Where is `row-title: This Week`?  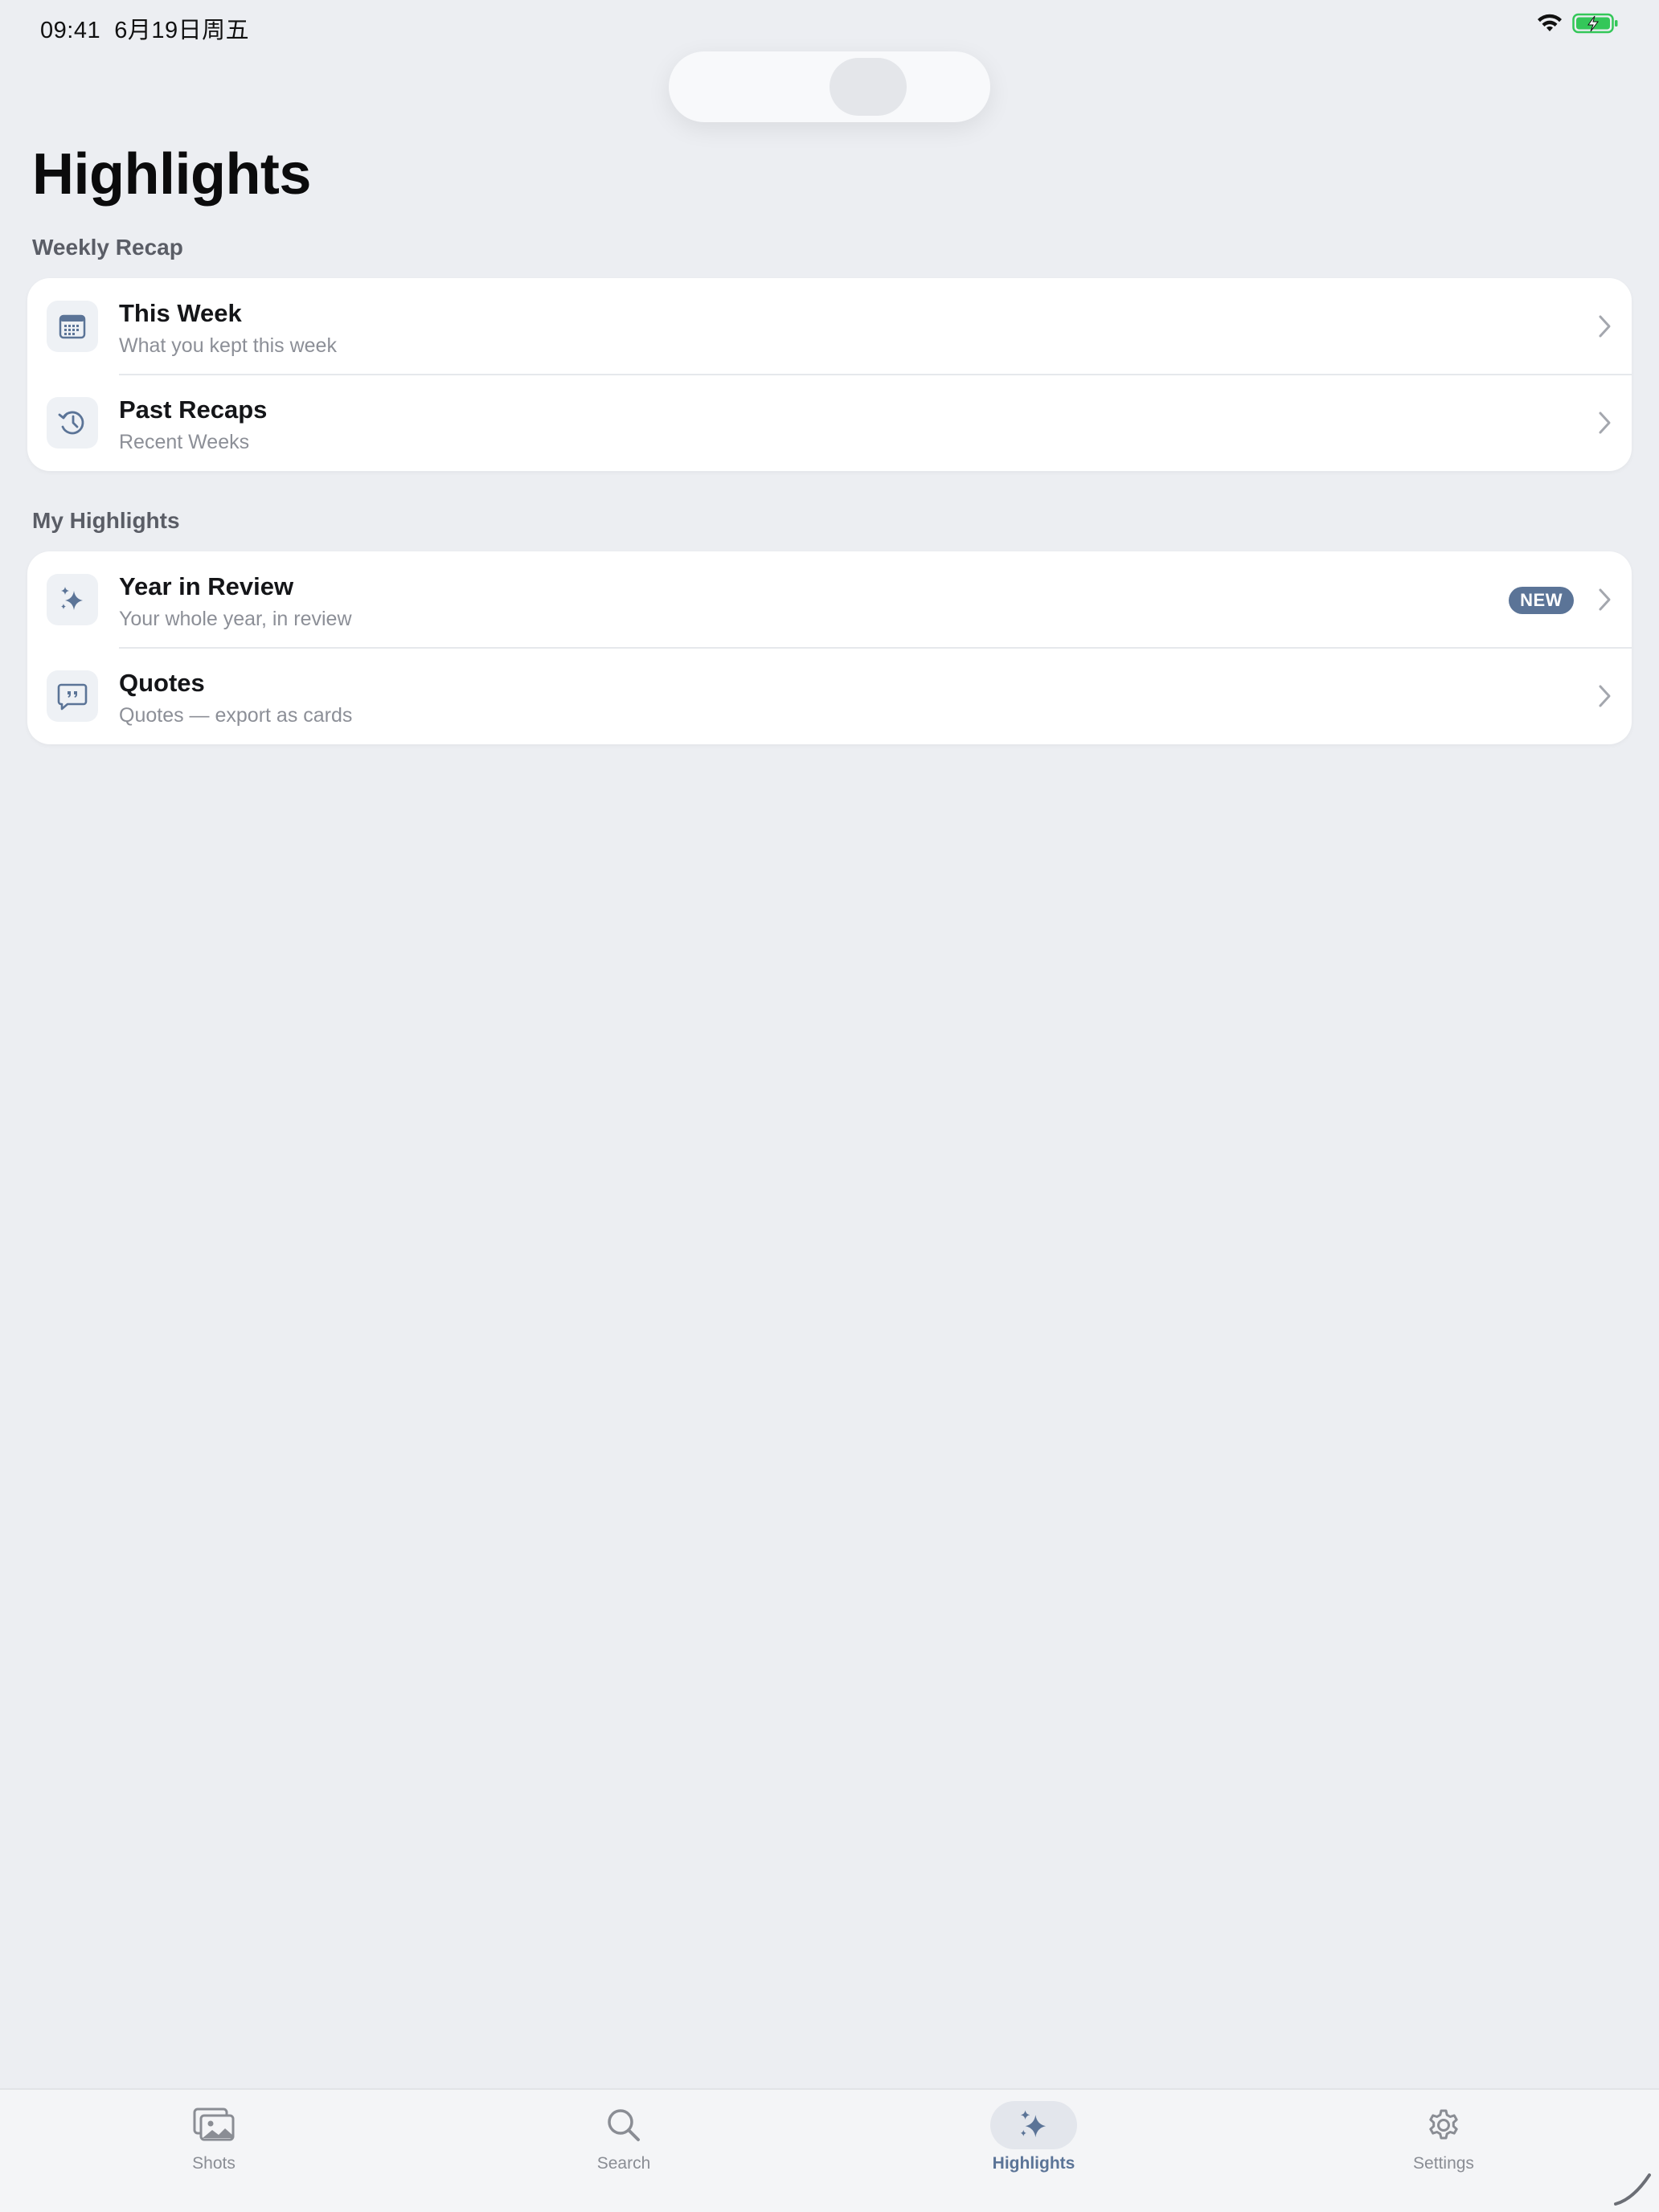
row-title: This Week is located at coordinates (180, 313).